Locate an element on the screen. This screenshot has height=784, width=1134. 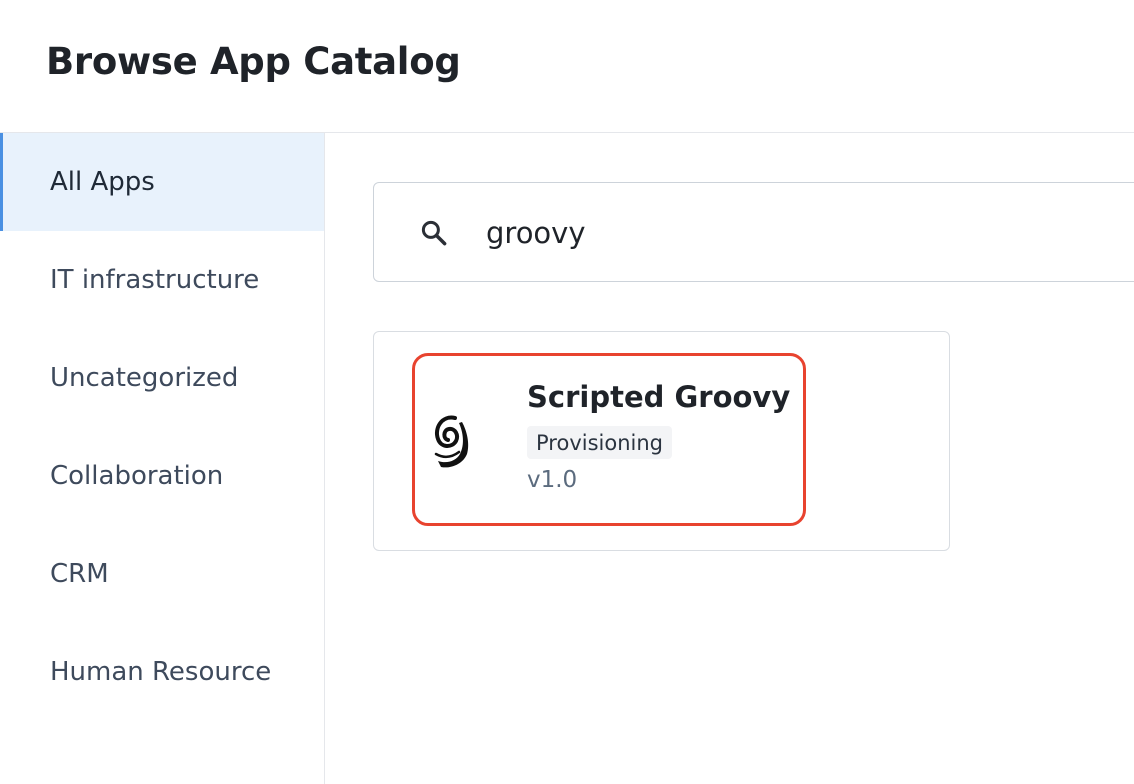
search-input is located at coordinates (786, 233).